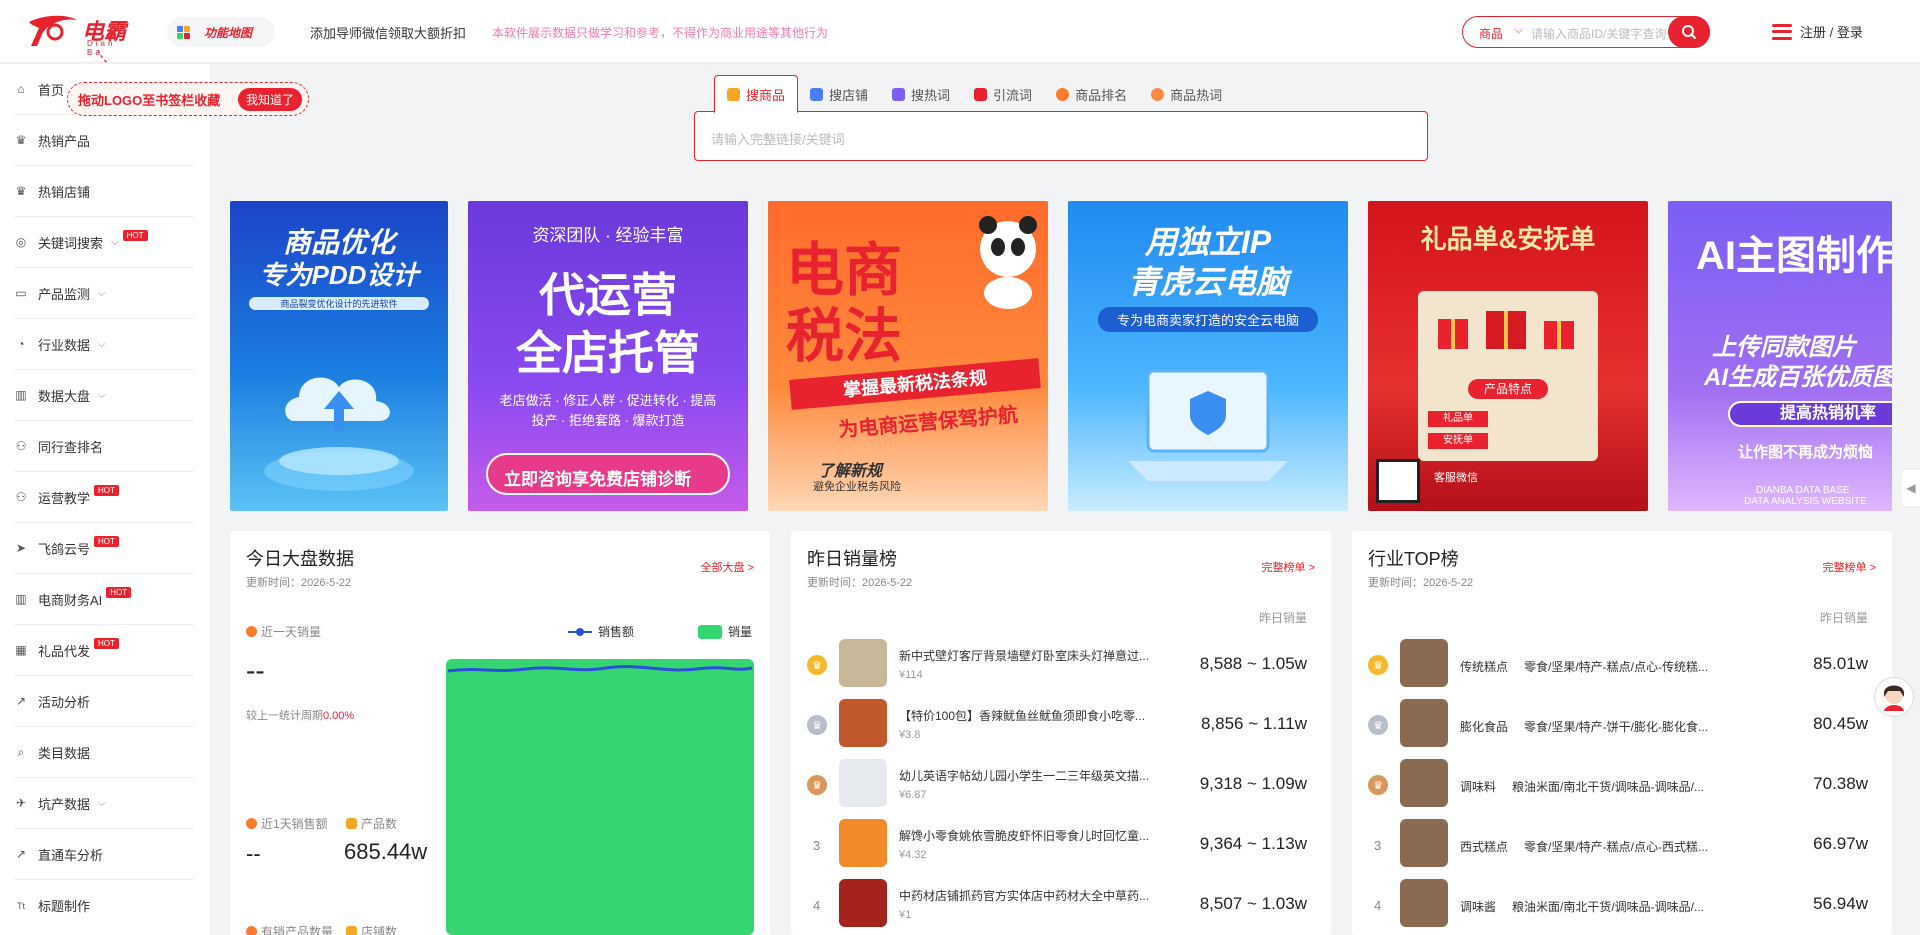 This screenshot has width=1920, height=935. Describe the element at coordinates (1689, 32) in the screenshot. I see `top-search-button` at that location.